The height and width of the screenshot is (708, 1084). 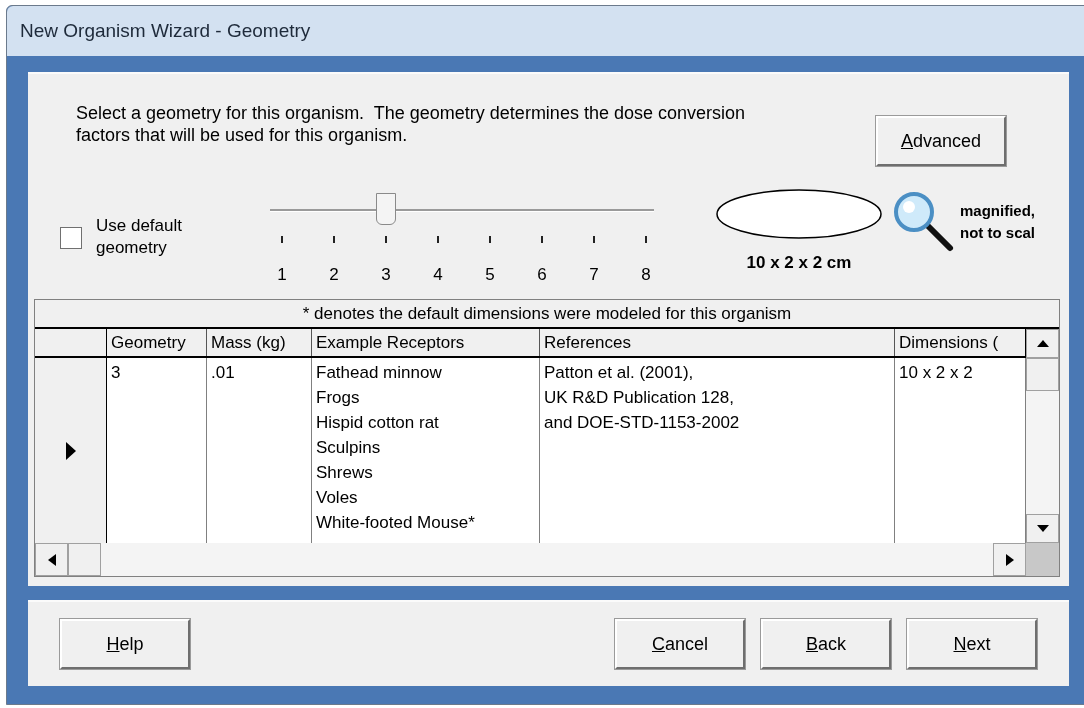 I want to click on tick-label: 2, so click(x=334, y=275).